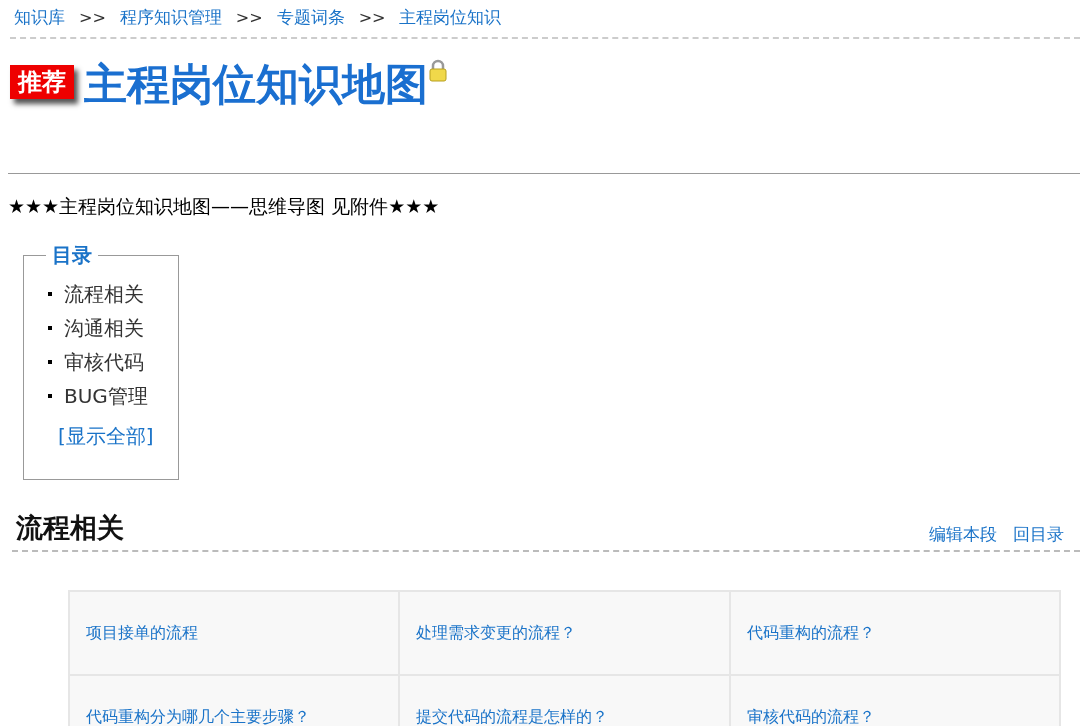 This screenshot has height=726, width=1080. I want to click on page-title: 主程岗位知识地图, so click(256, 85).